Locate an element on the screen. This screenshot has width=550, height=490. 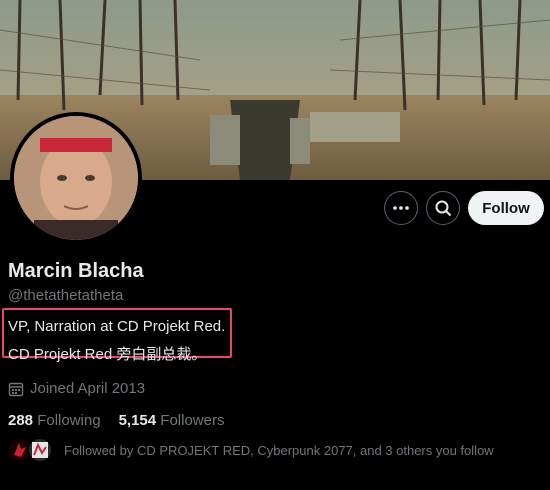
followed-by-avatars is located at coordinates (31, 450).